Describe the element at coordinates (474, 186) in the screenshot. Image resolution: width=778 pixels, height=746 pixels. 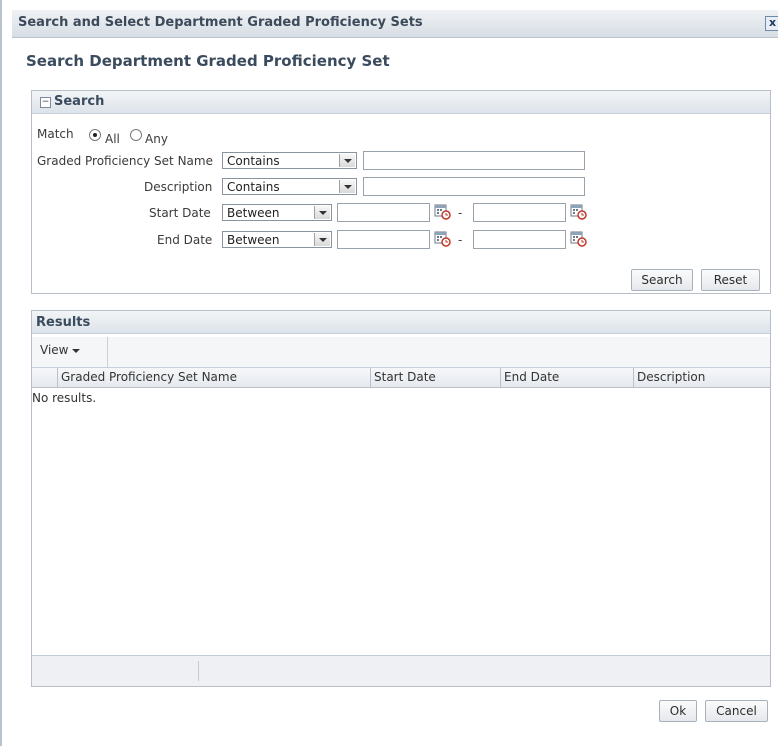
I see `description-input` at that location.